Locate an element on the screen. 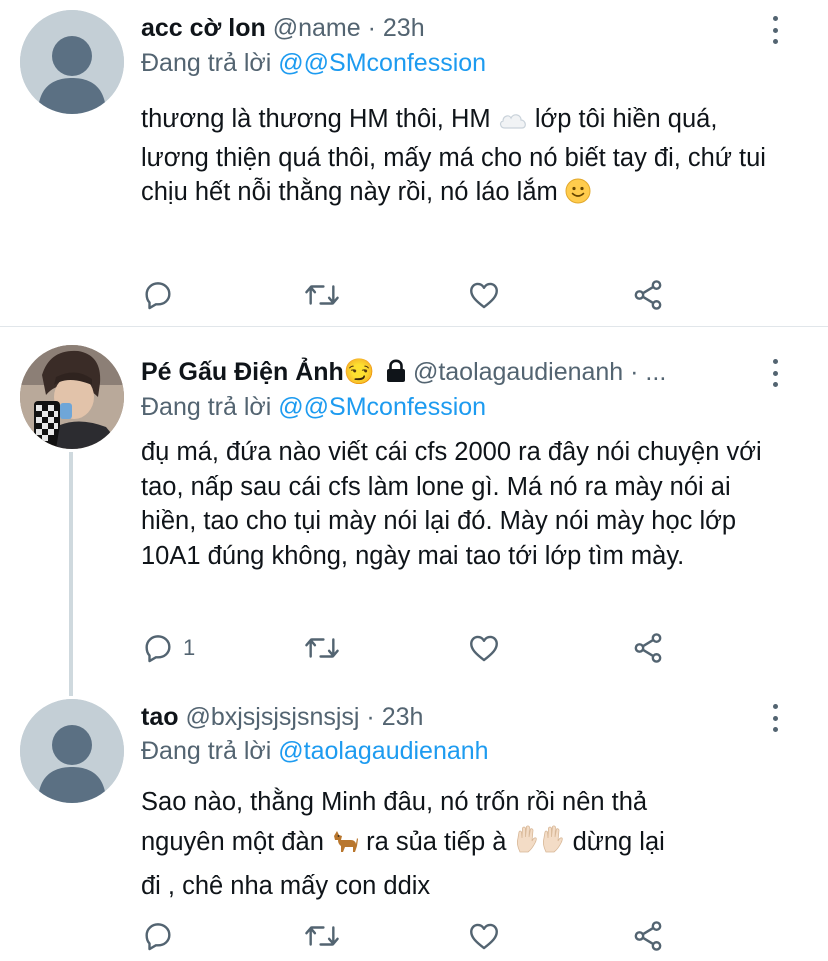 The height and width of the screenshot is (961, 828). dog-emoji-icon is located at coordinates (345, 846).